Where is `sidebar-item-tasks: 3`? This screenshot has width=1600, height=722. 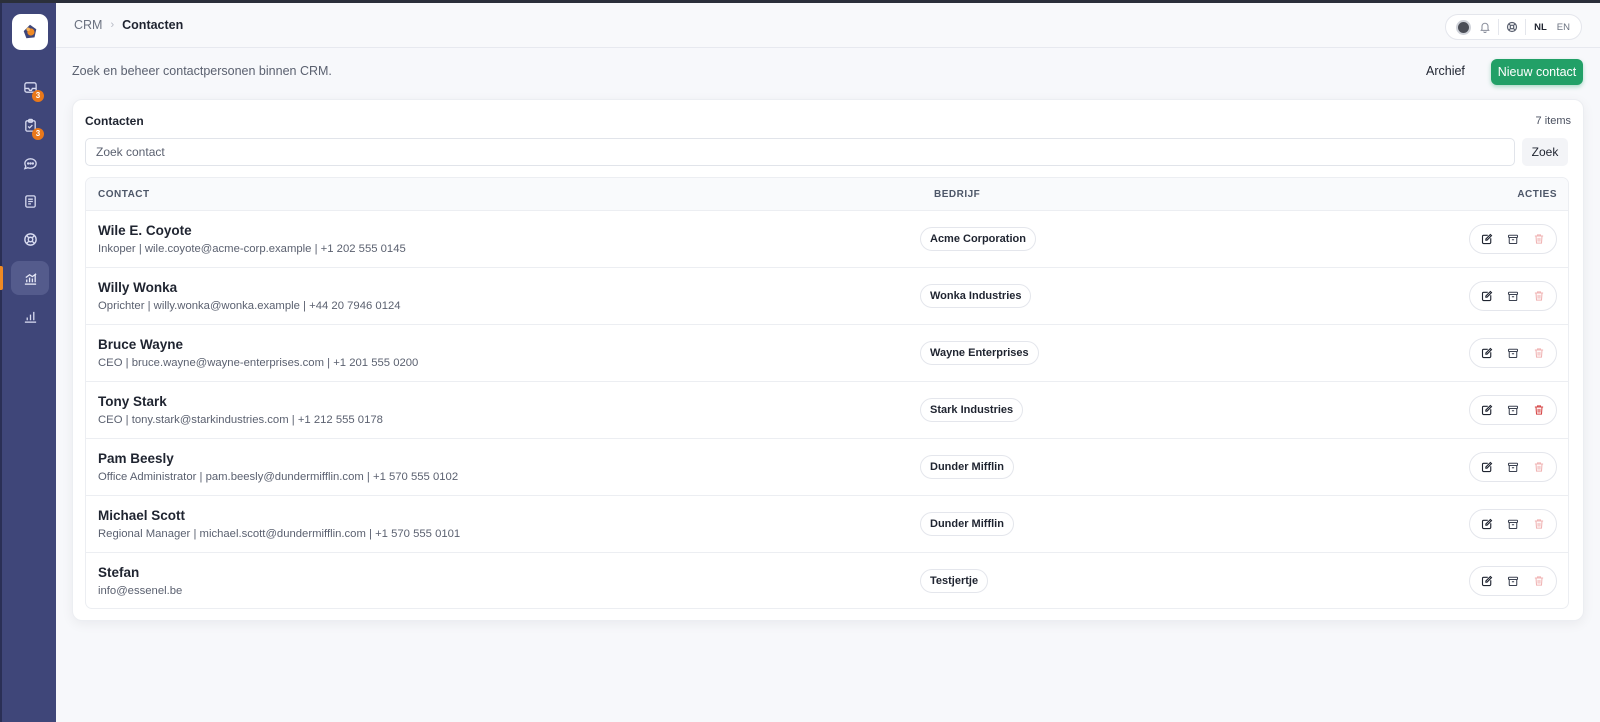 sidebar-item-tasks: 3 is located at coordinates (30, 125).